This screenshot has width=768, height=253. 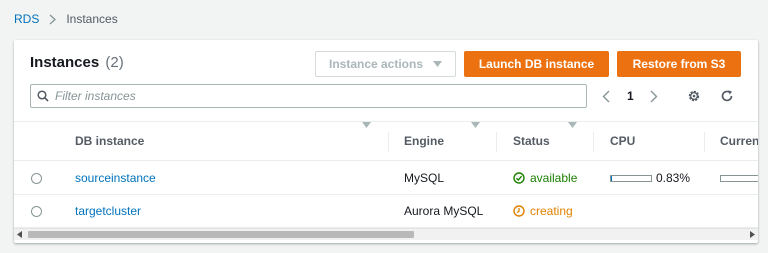 I want to click on activity-bar, so click(x=739, y=178).